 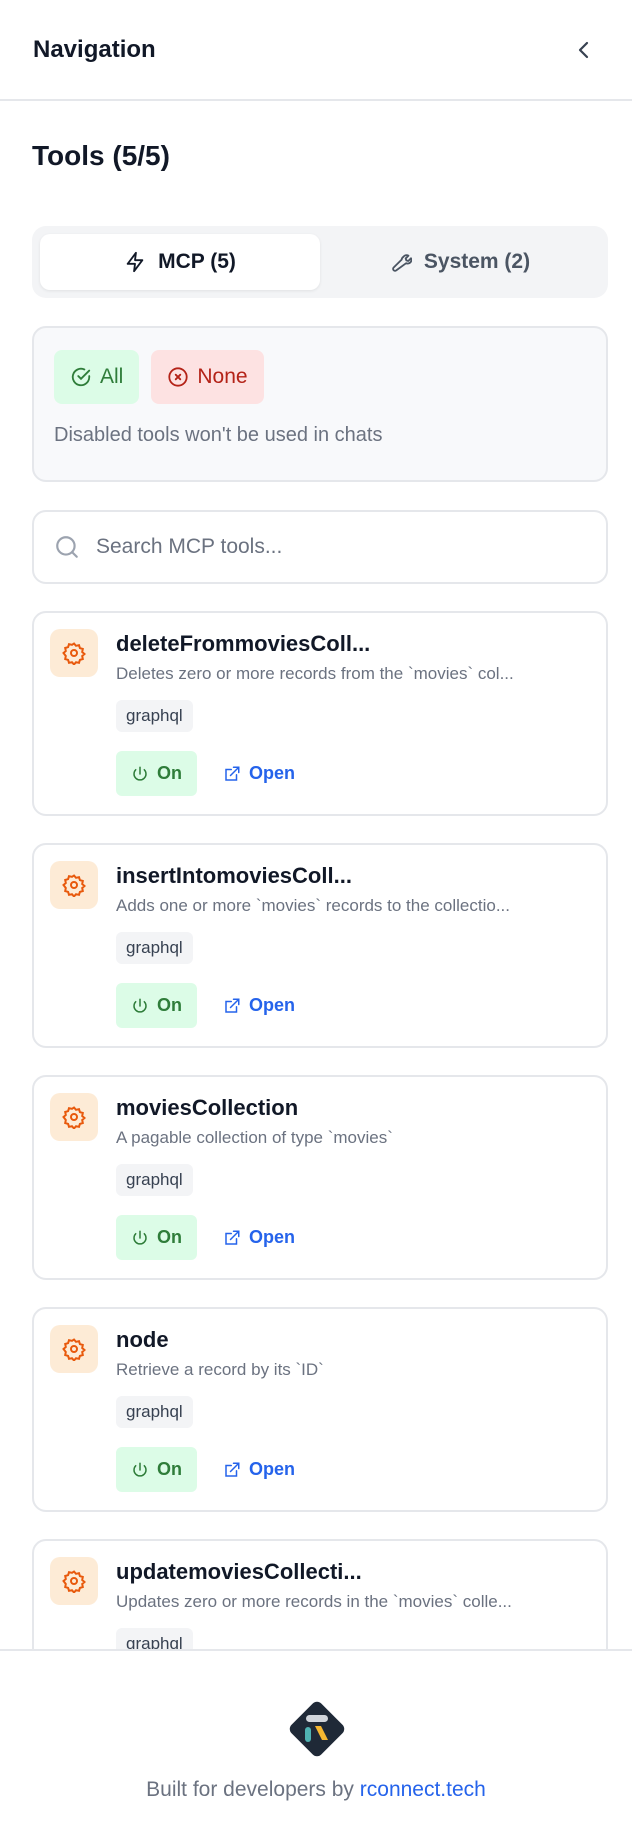 What do you see at coordinates (316, 50) in the screenshot?
I see `header: Navigation` at bounding box center [316, 50].